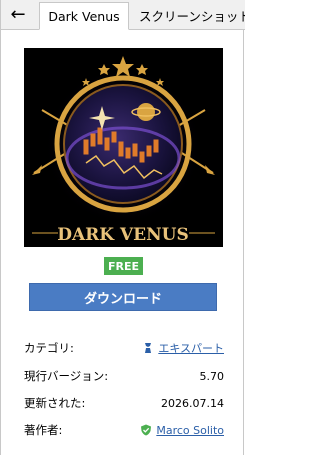  I want to click on expert-icon, so click(148, 348).